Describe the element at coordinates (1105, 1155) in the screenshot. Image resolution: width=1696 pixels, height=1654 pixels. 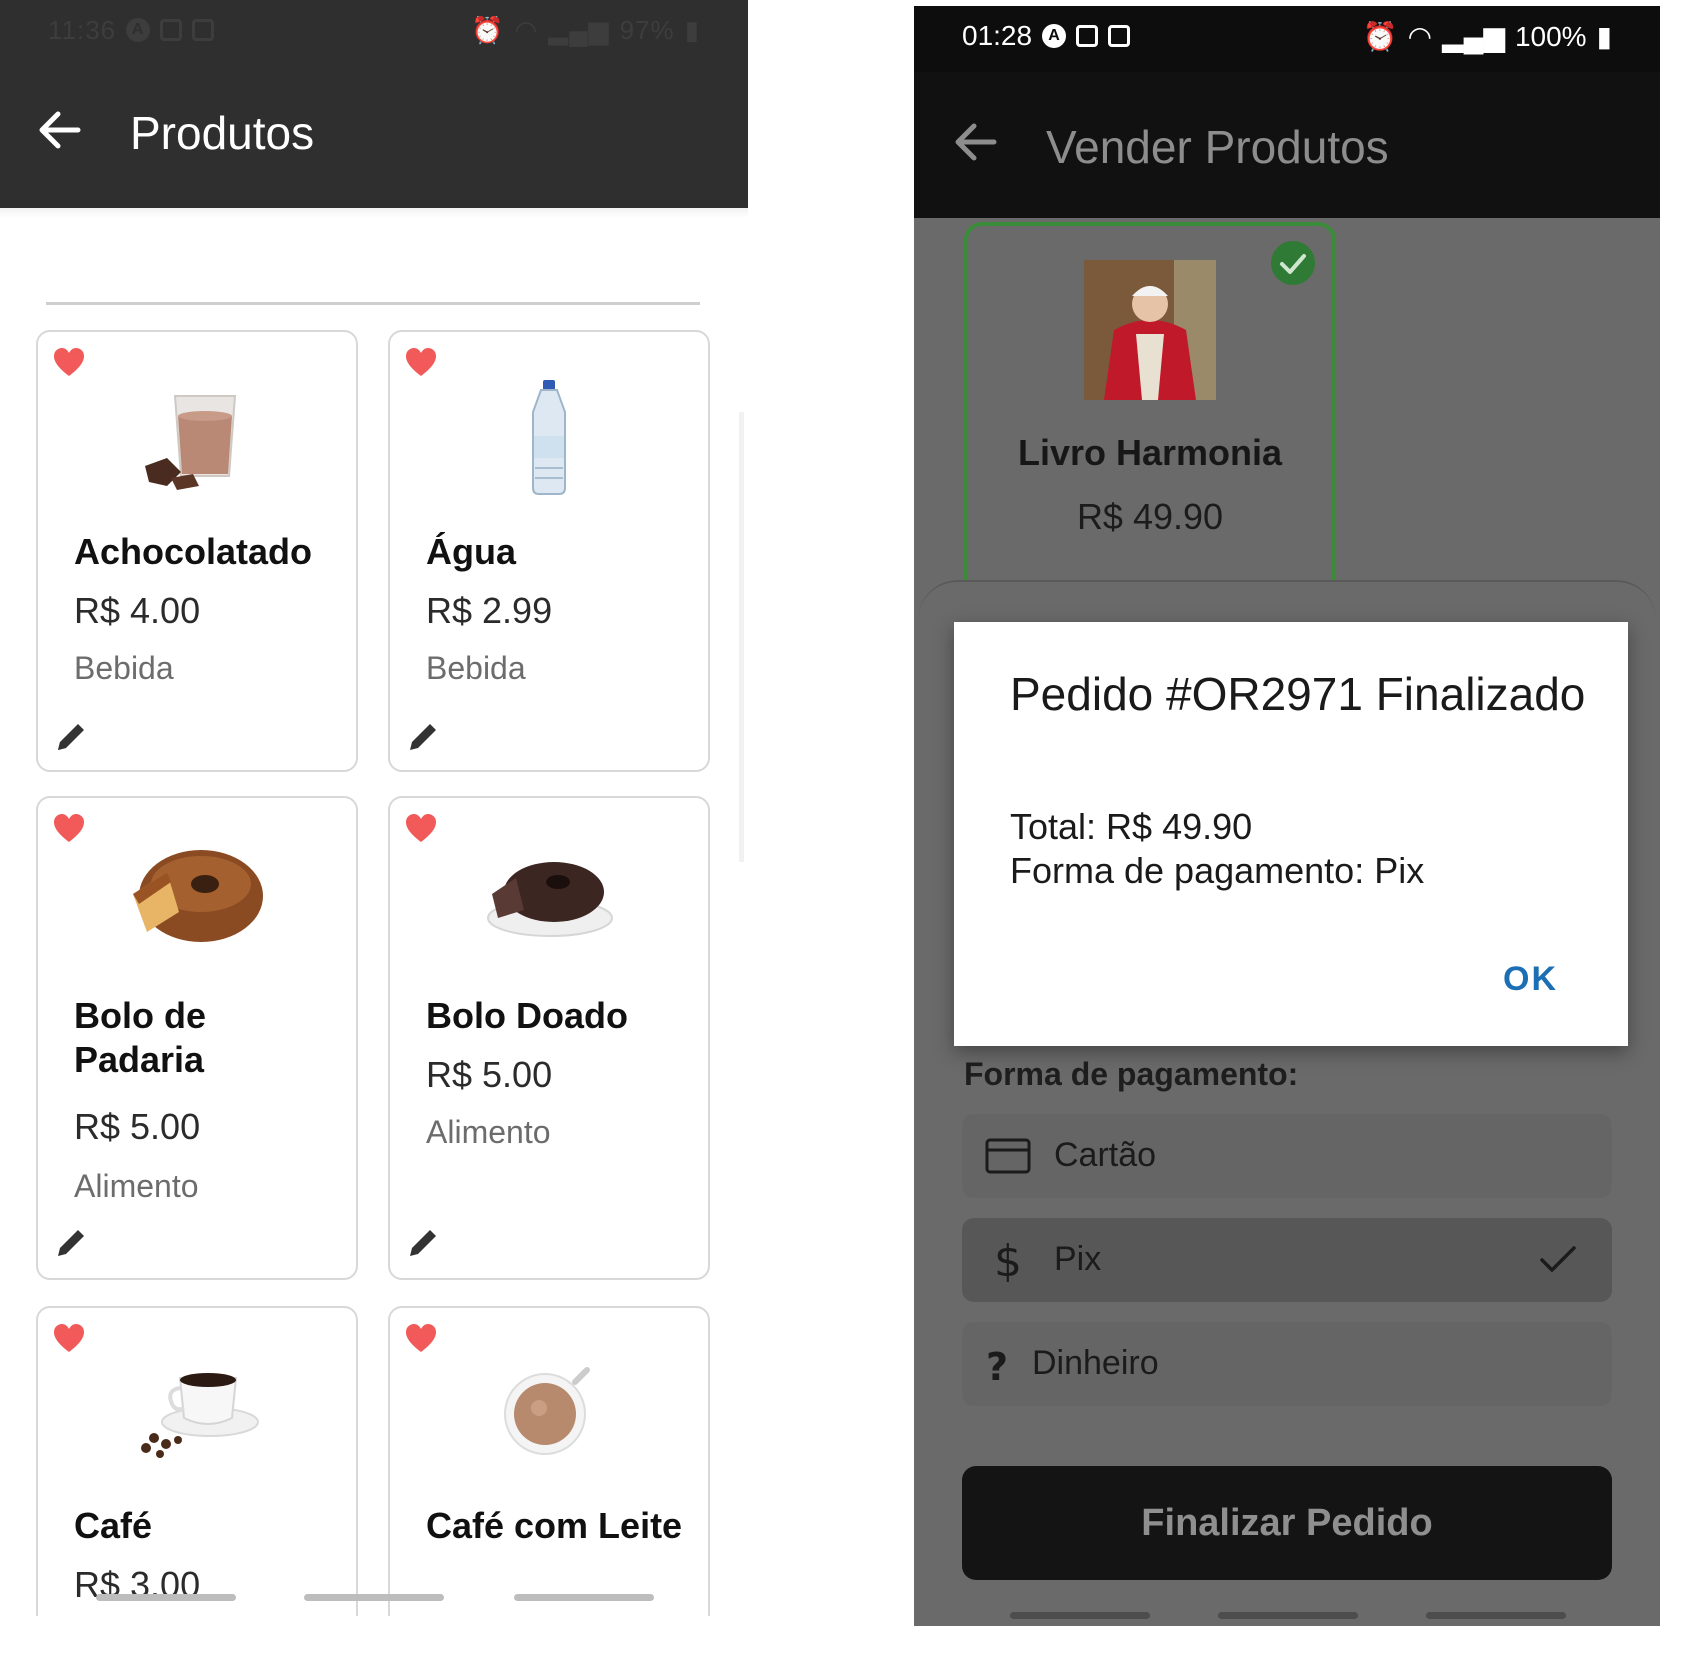
I see `payment-option-label: Cartão` at that location.